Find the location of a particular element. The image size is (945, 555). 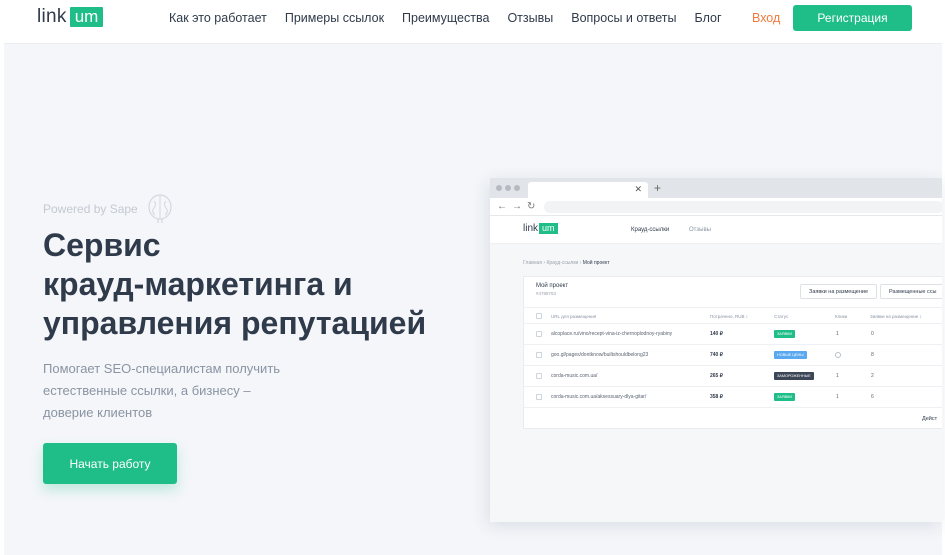

breadcrumb-item: Главная is located at coordinates (533, 263).